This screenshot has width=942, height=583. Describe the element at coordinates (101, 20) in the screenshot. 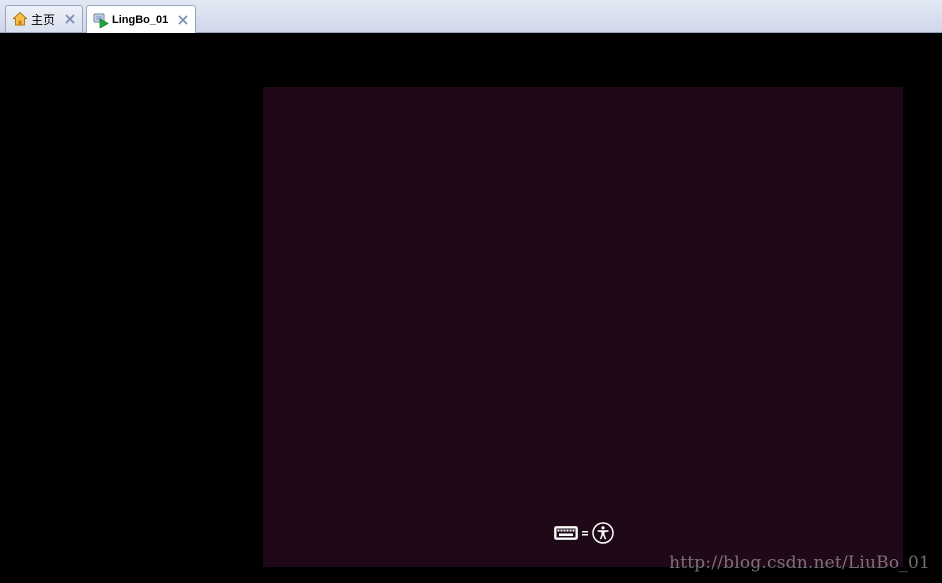

I see `vm-play-icon` at that location.